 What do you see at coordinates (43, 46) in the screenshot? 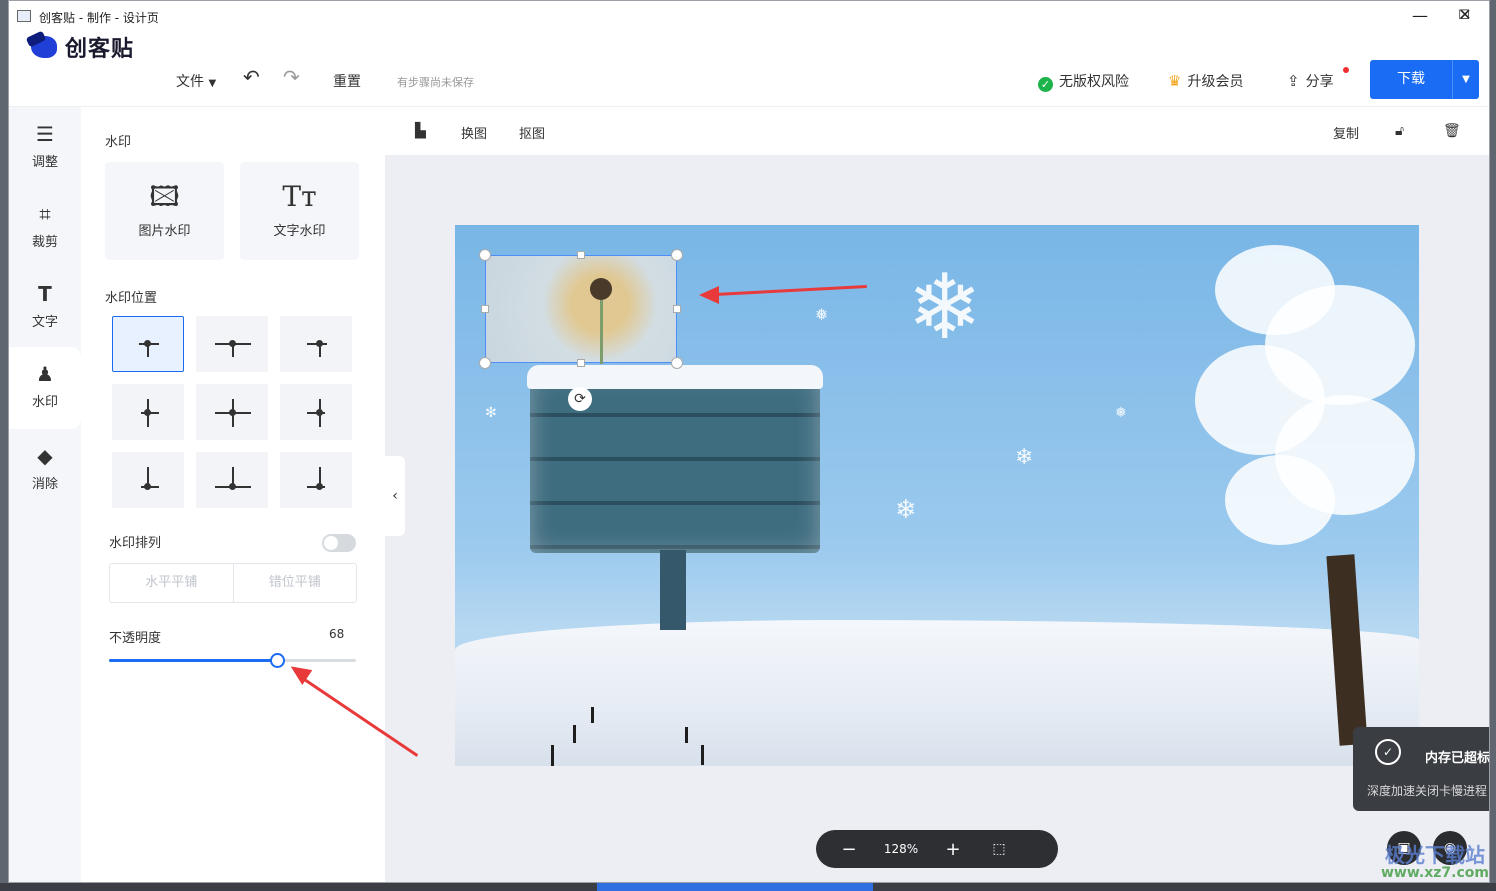
I see `logo-mark-icon` at bounding box center [43, 46].